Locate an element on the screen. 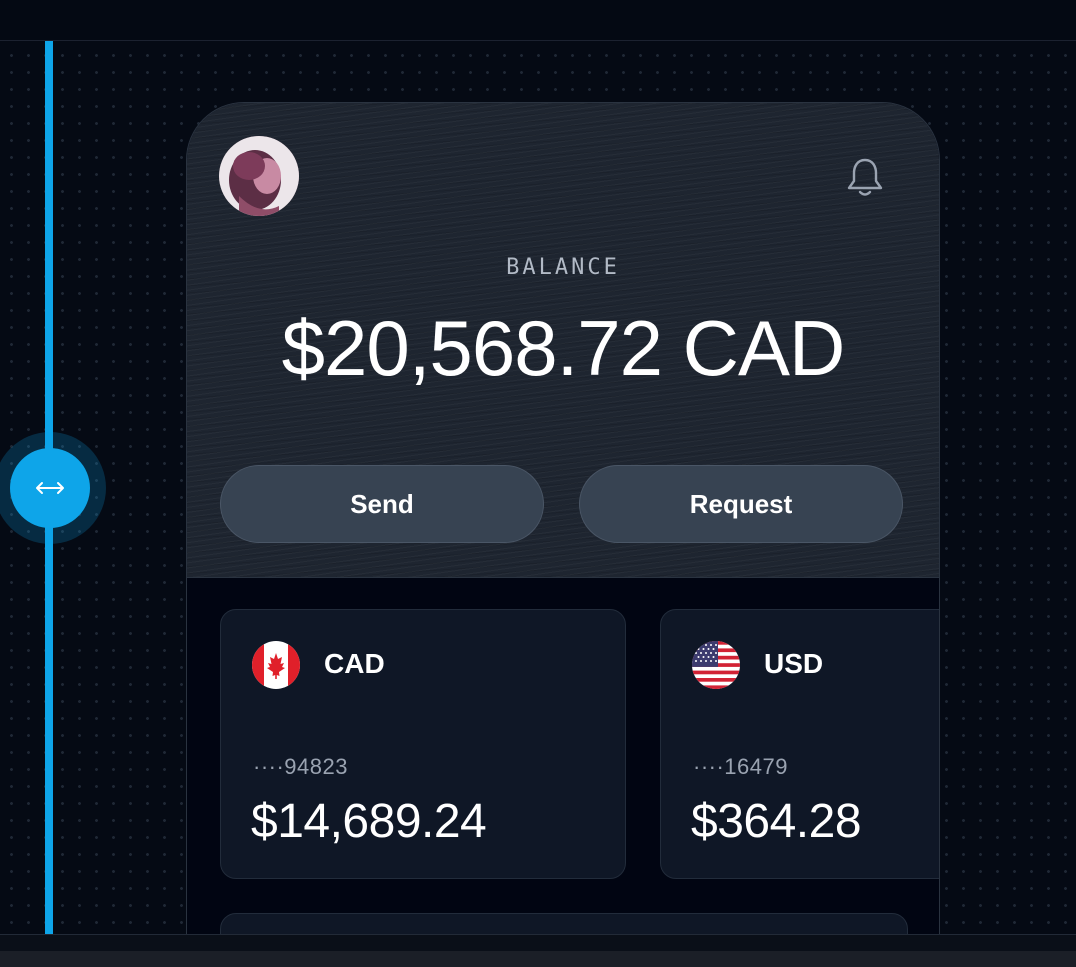 This screenshot has height=967, width=1076. account-number: ····94823 is located at coordinates (300, 766).